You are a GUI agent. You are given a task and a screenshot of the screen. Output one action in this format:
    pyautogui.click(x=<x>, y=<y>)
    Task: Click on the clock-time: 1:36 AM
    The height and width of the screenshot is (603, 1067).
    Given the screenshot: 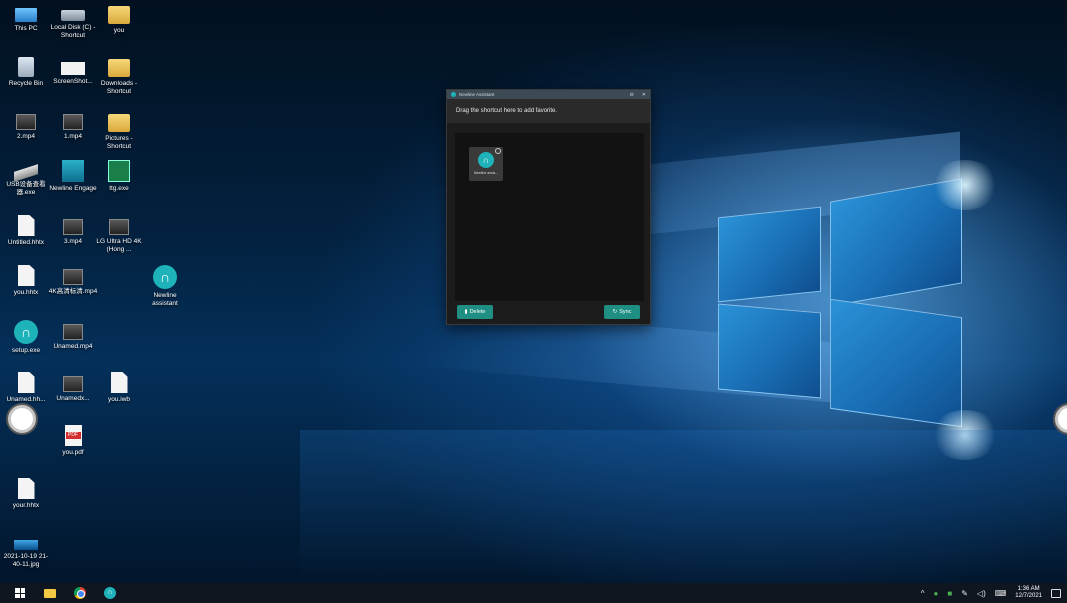 What is the action you would take?
    pyautogui.click(x=1028, y=589)
    